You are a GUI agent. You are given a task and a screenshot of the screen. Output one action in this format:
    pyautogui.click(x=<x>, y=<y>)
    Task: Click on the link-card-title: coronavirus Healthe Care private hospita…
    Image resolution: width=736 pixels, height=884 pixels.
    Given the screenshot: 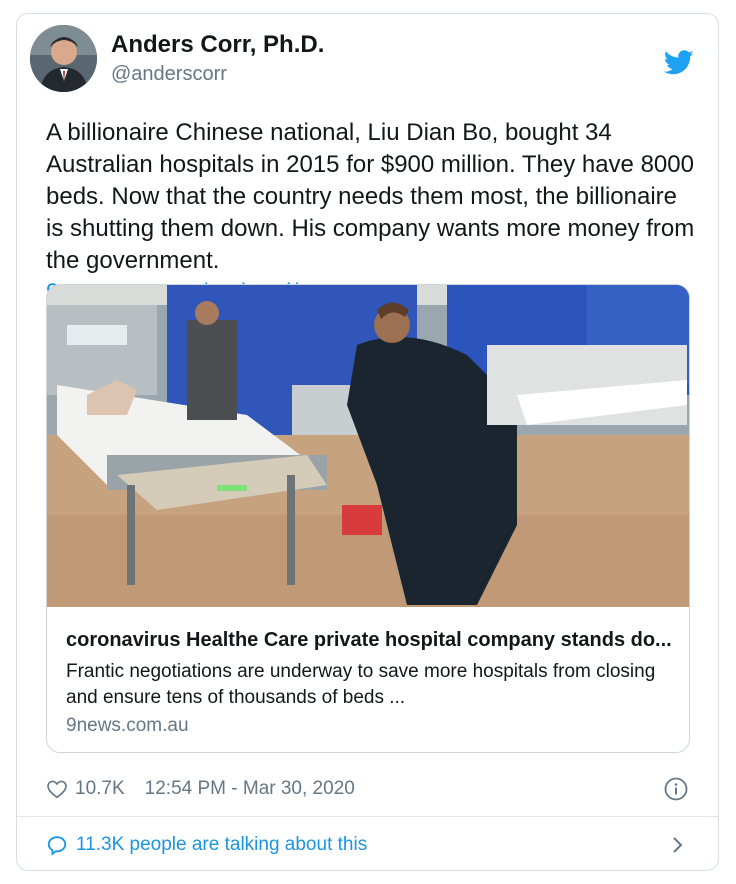 What is the action you would take?
    pyautogui.click(x=369, y=640)
    